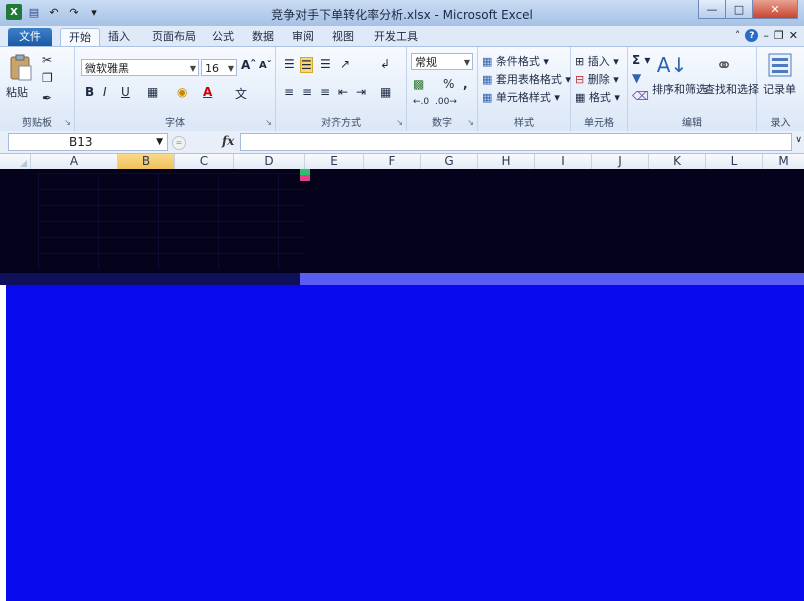  I want to click on number-format-select: 常规 ▼, so click(442, 61).